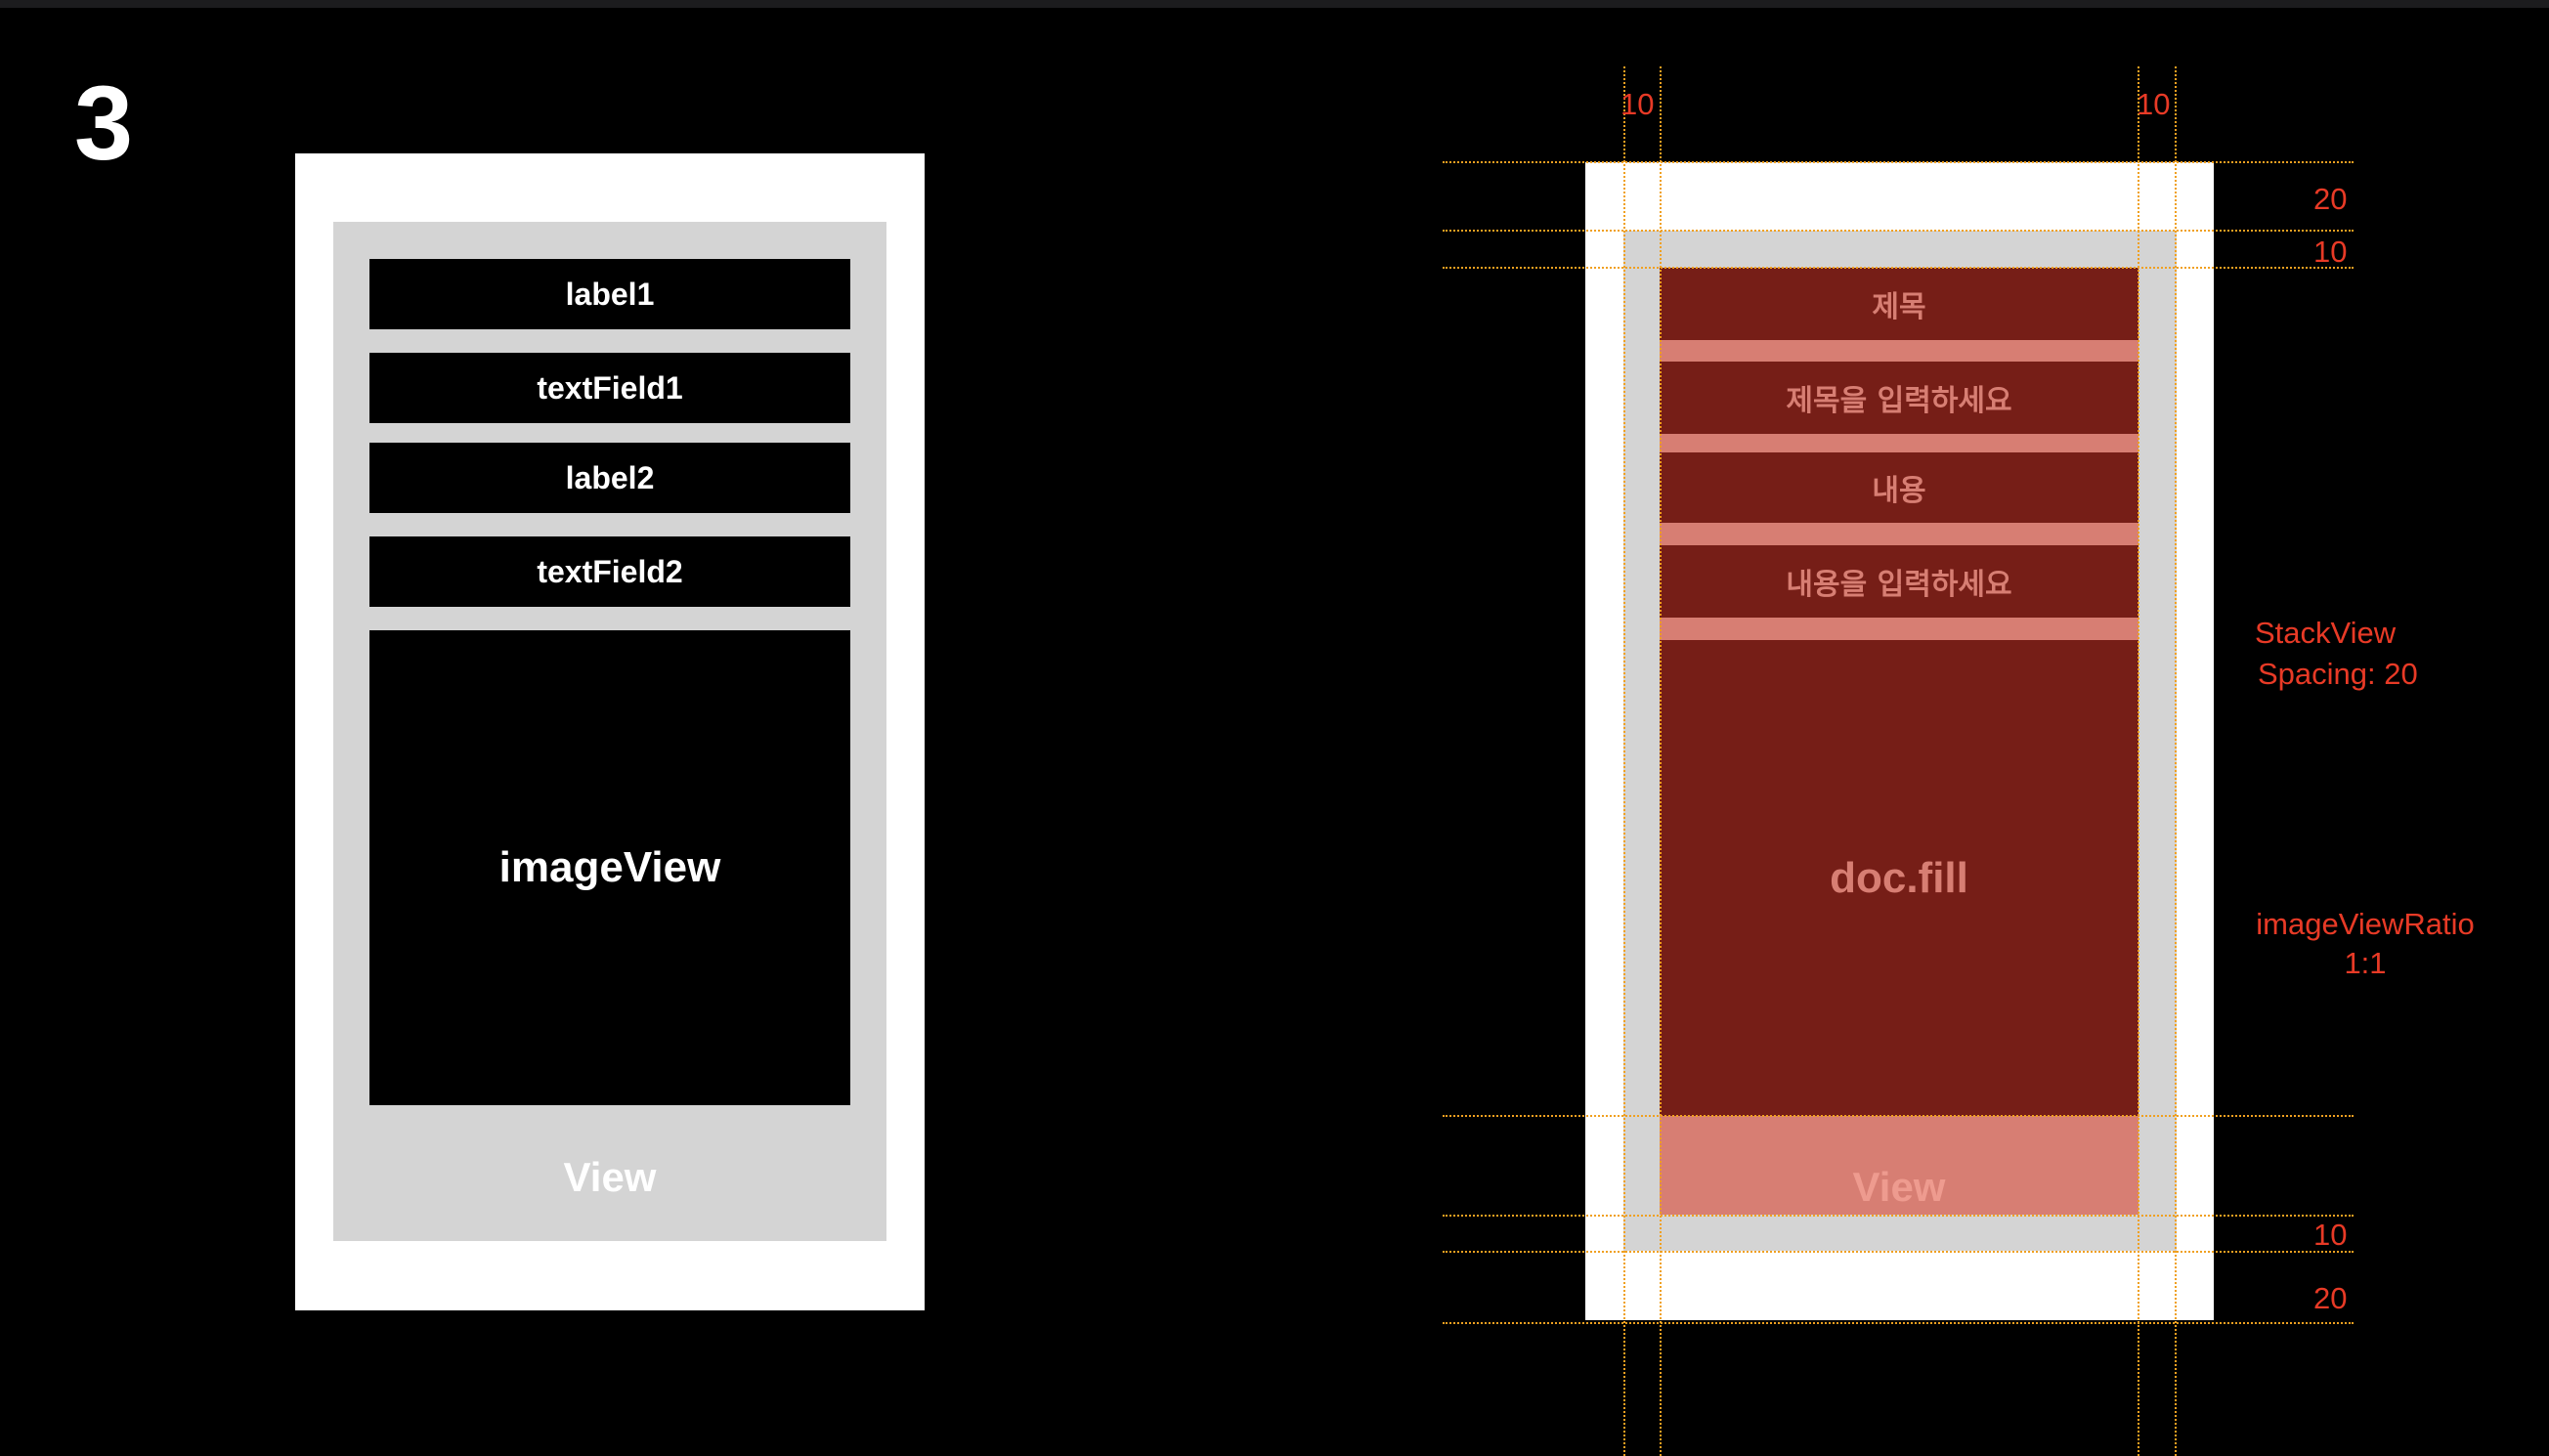 The width and height of the screenshot is (2549, 1456). What do you see at coordinates (2338, 674) in the screenshot?
I see `annotation-stackview-spacing: Spacing: 20` at bounding box center [2338, 674].